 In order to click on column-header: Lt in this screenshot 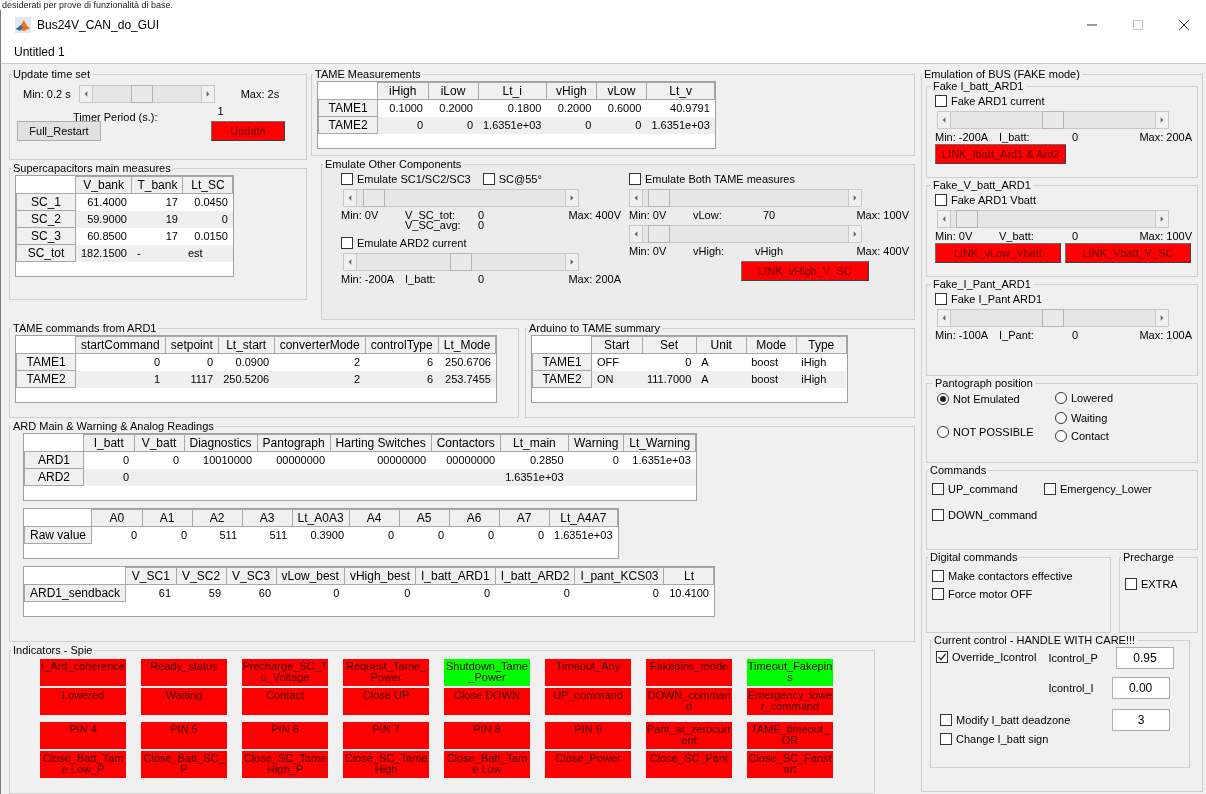, I will do `click(689, 576)`.